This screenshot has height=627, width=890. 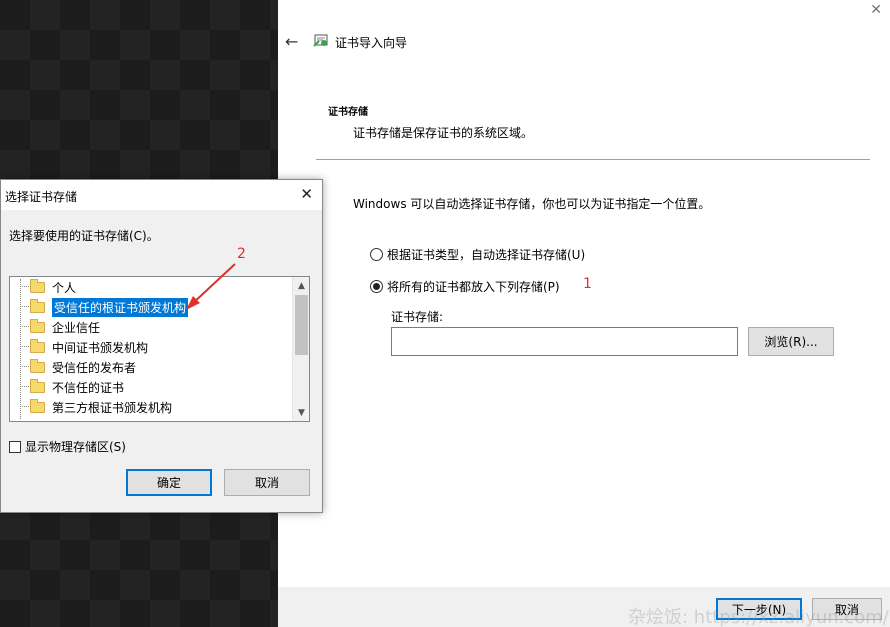 What do you see at coordinates (169, 482) in the screenshot?
I see `ok-button: 确定` at bounding box center [169, 482].